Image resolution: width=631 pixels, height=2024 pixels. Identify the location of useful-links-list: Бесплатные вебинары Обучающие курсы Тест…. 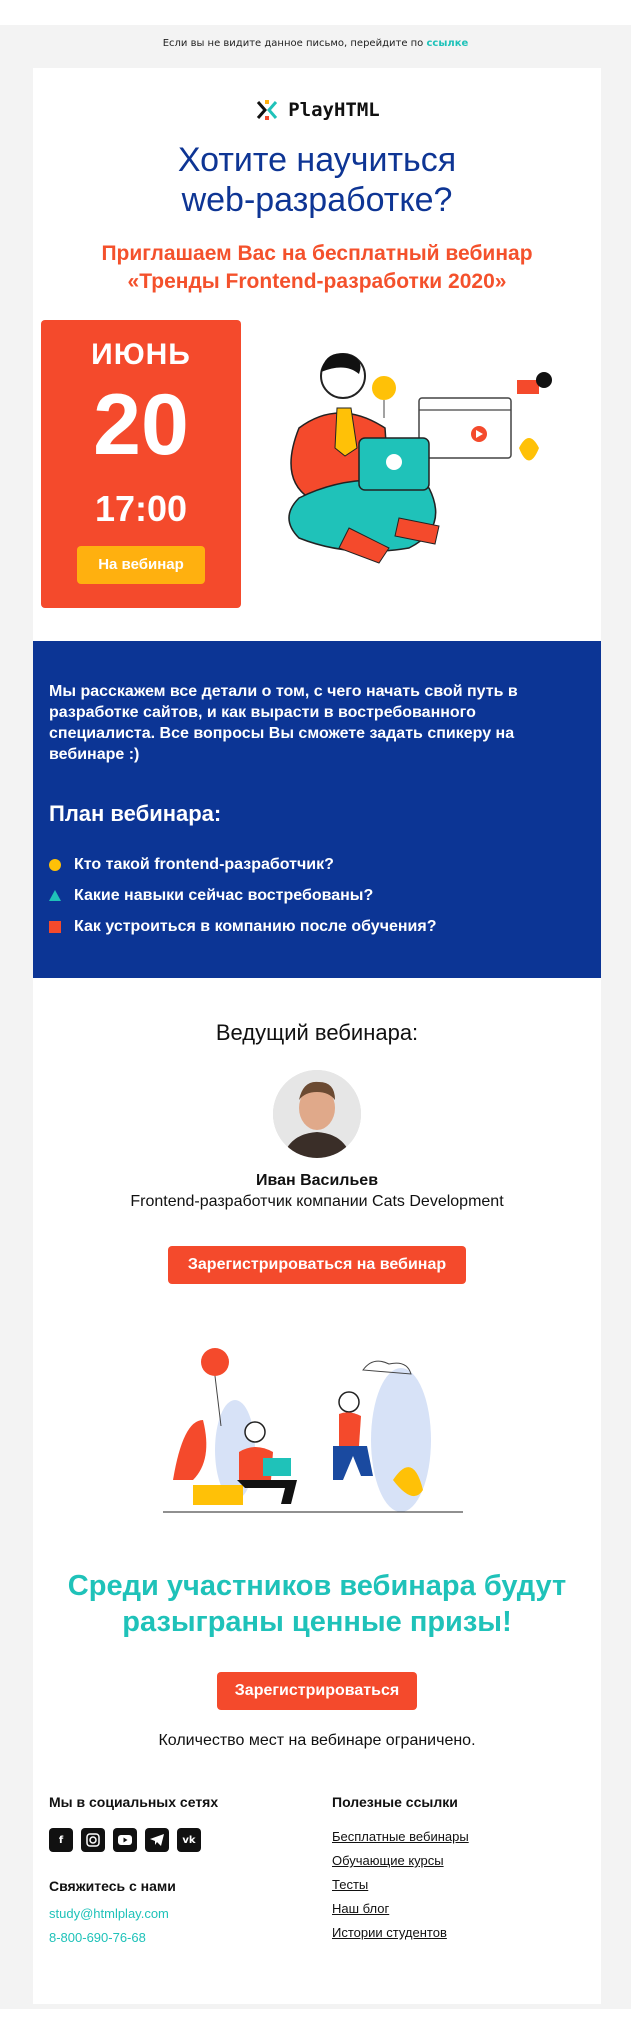
(400, 1885).